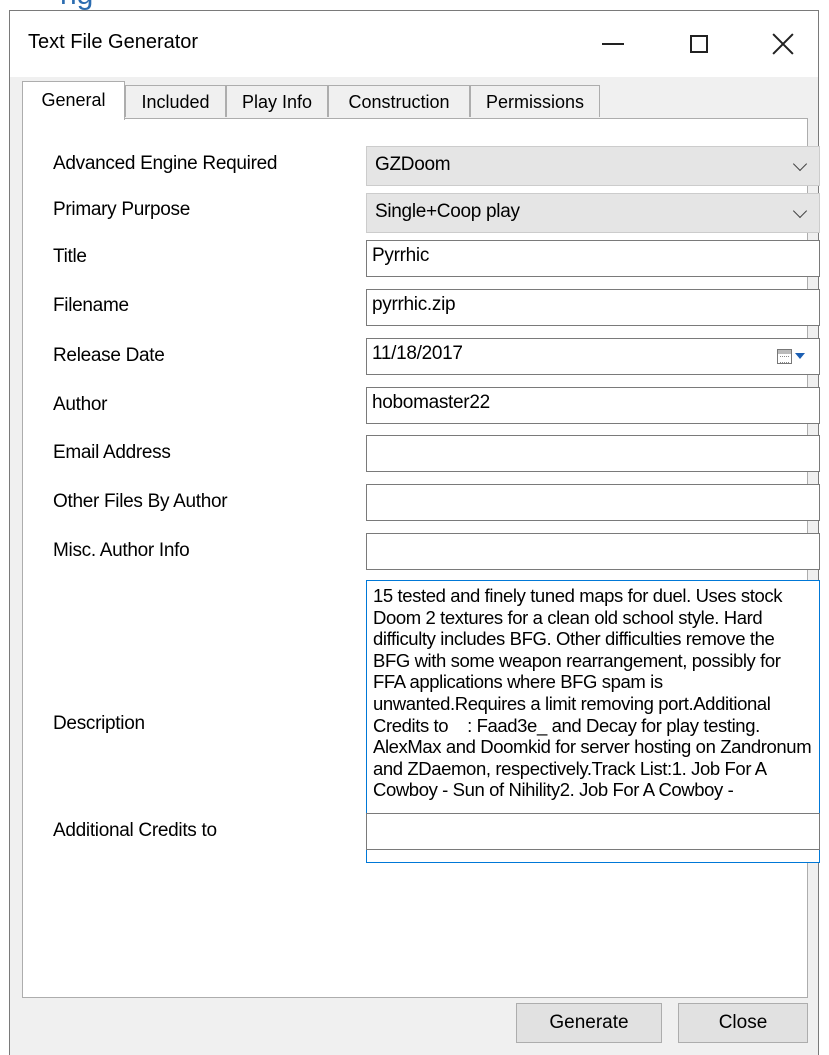  I want to click on generate-button: Generate, so click(589, 1023).